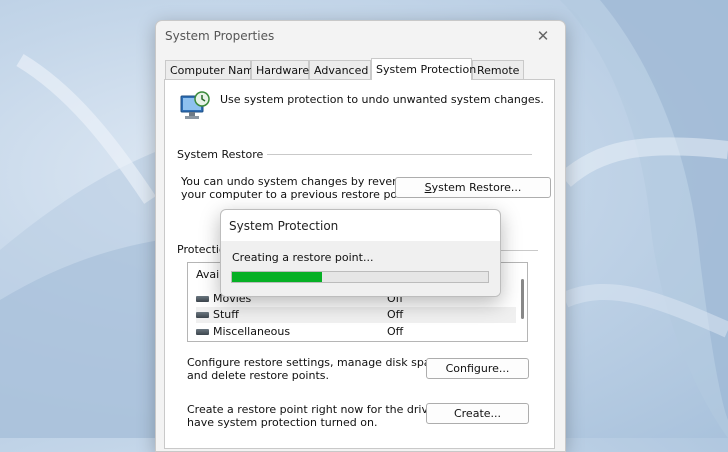  I want to click on tab-system-protection: System Protection, so click(423, 69).